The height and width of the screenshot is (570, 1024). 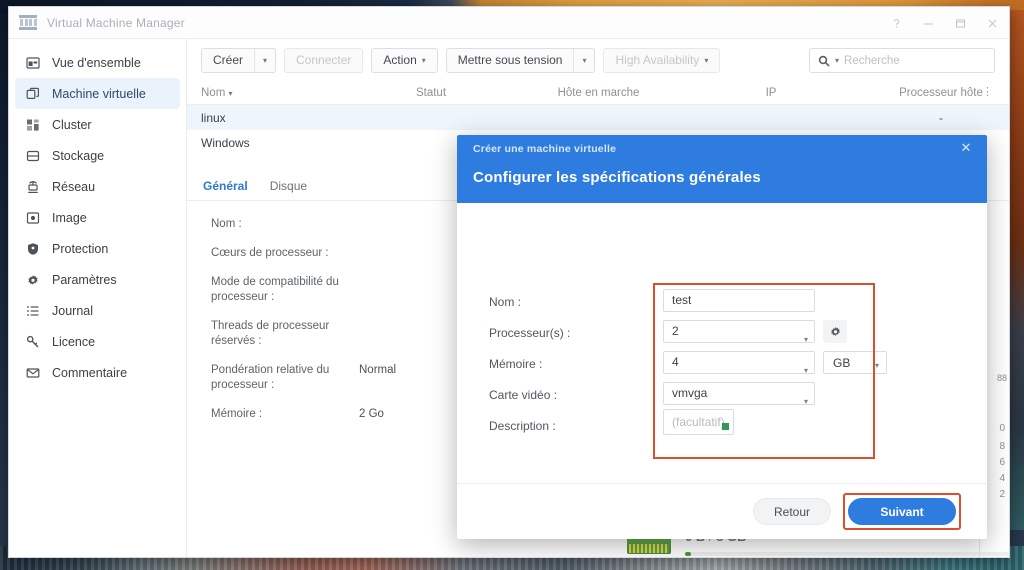 I want to click on nom-input: test, so click(x=739, y=300).